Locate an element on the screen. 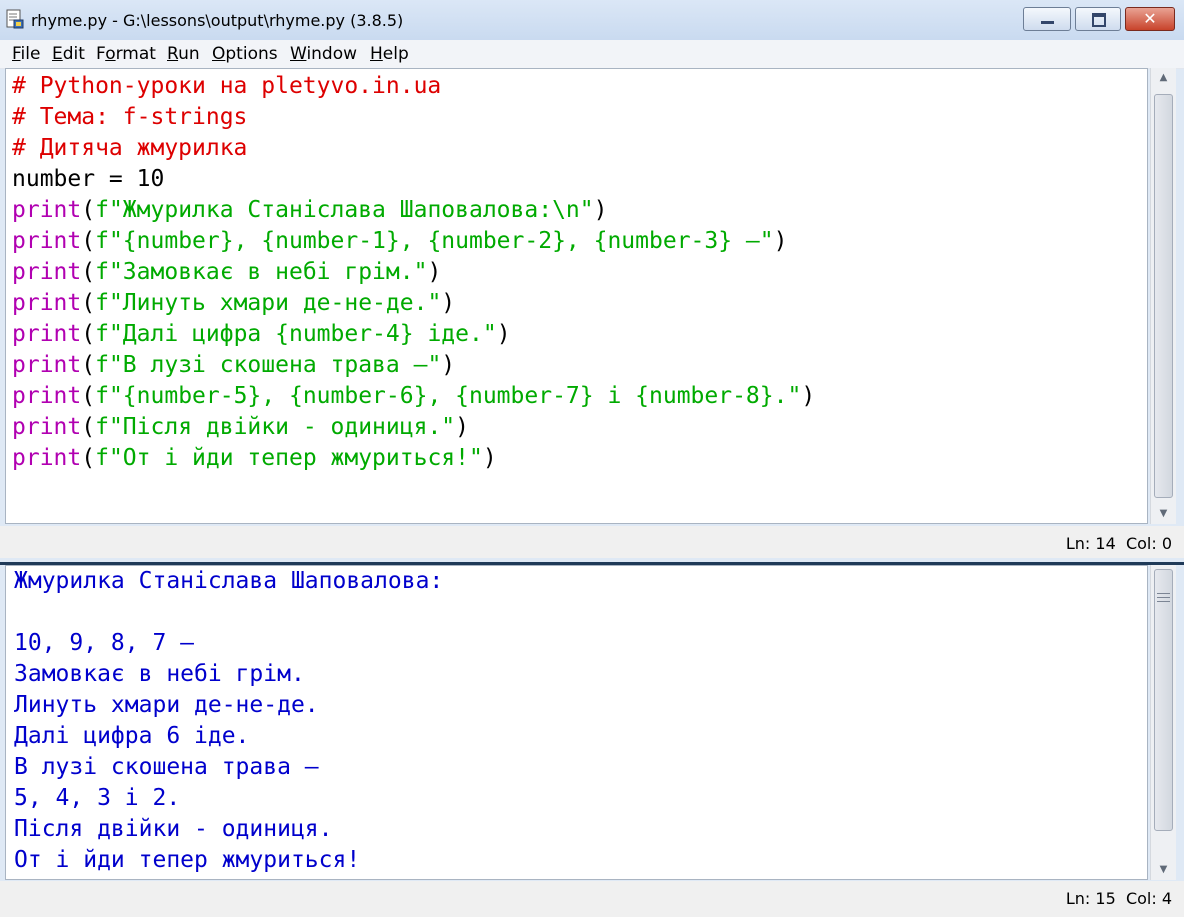 The width and height of the screenshot is (1184, 917). output-line: 10, 9, 8, 7 – is located at coordinates (104, 643).